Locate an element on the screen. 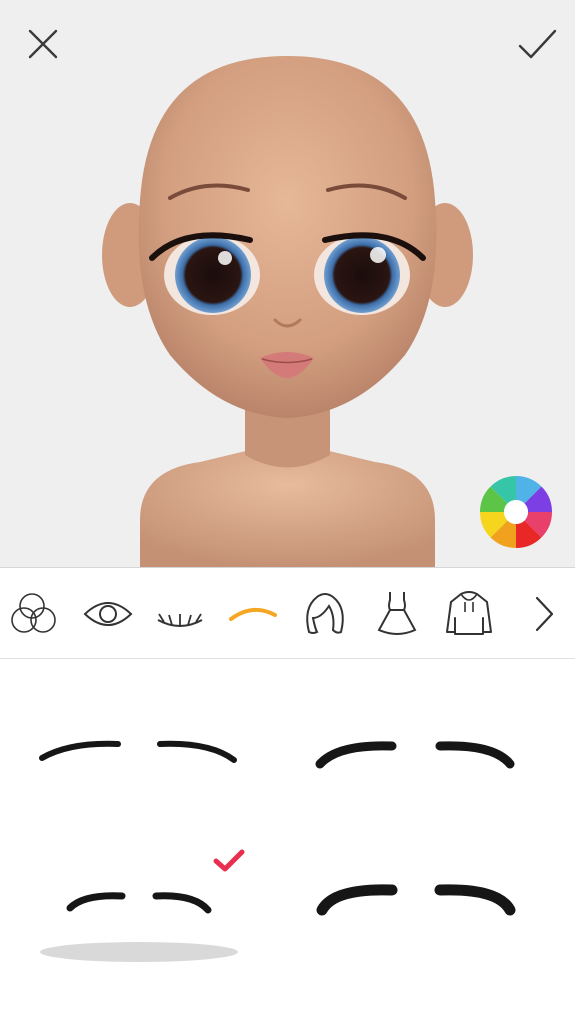  close-button is located at coordinates (43, 44).